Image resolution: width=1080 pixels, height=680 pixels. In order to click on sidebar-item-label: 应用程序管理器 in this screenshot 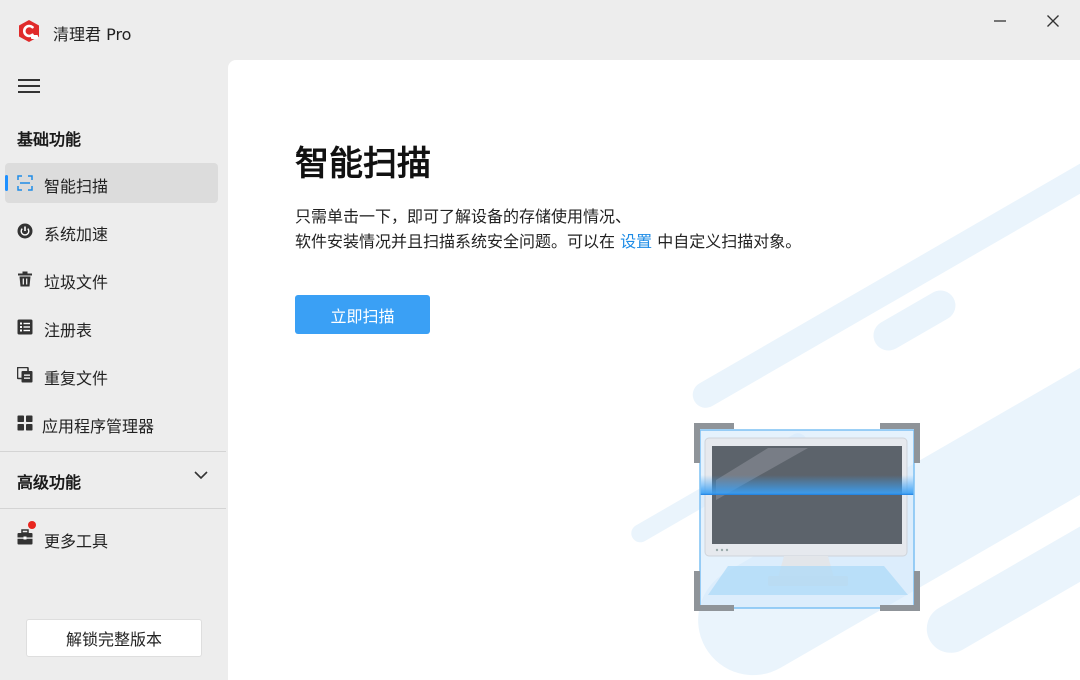, I will do `click(98, 426)`.